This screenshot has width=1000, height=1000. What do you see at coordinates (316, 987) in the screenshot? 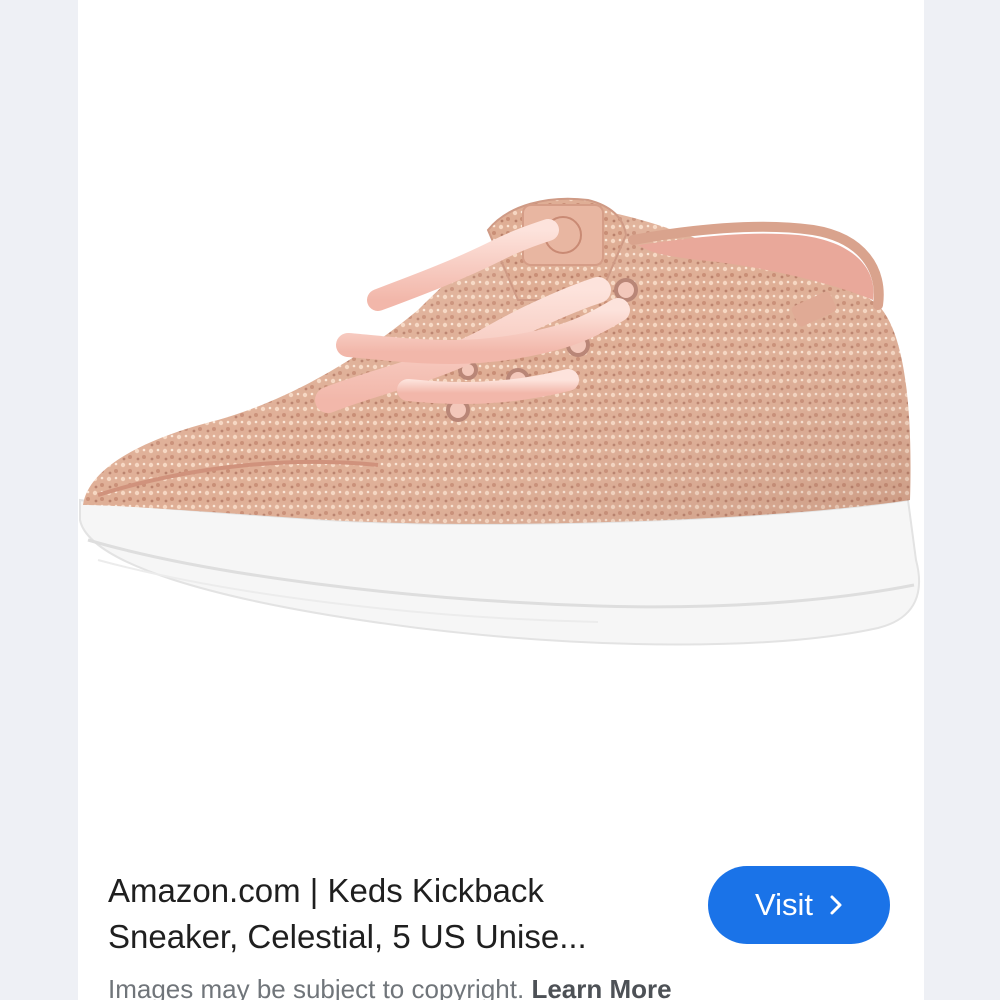
I see `copyright-text: Images may be subject to copyright.` at bounding box center [316, 987].